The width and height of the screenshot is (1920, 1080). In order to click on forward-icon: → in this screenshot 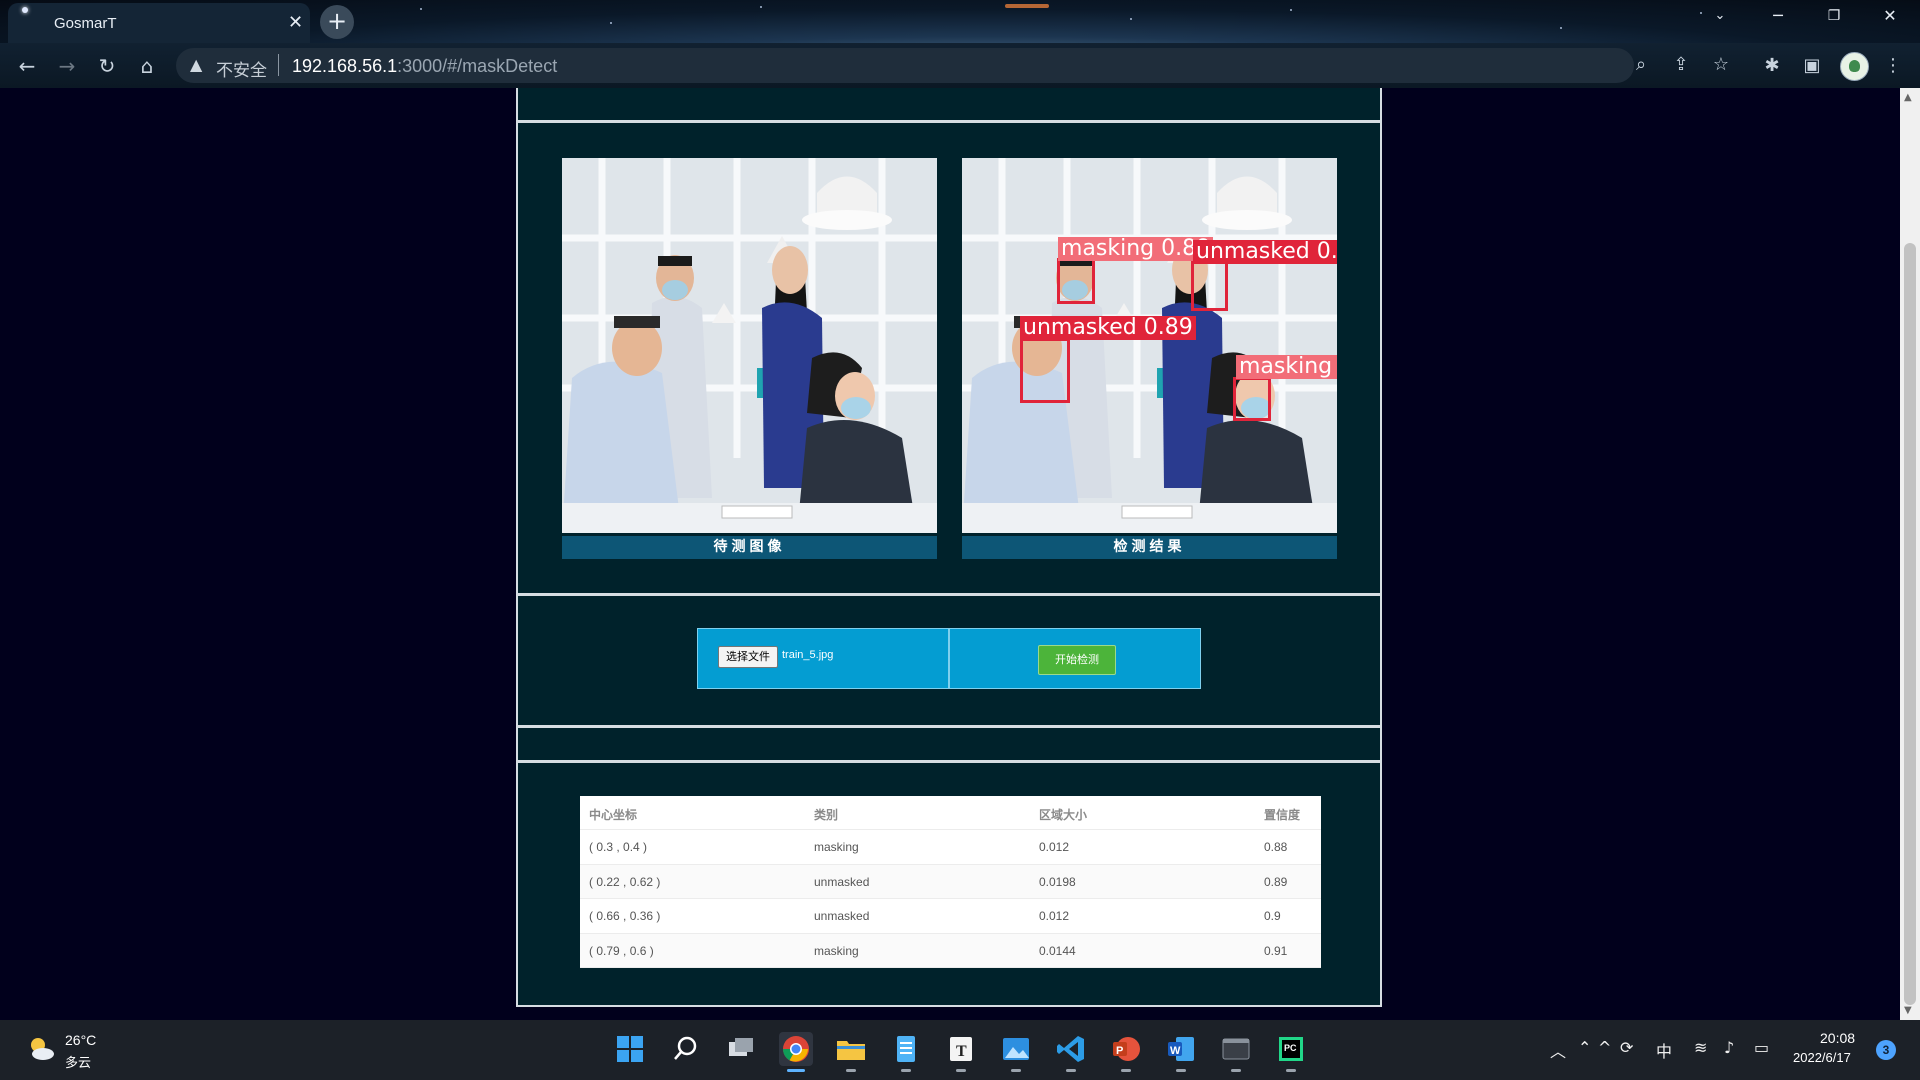, I will do `click(67, 66)`.